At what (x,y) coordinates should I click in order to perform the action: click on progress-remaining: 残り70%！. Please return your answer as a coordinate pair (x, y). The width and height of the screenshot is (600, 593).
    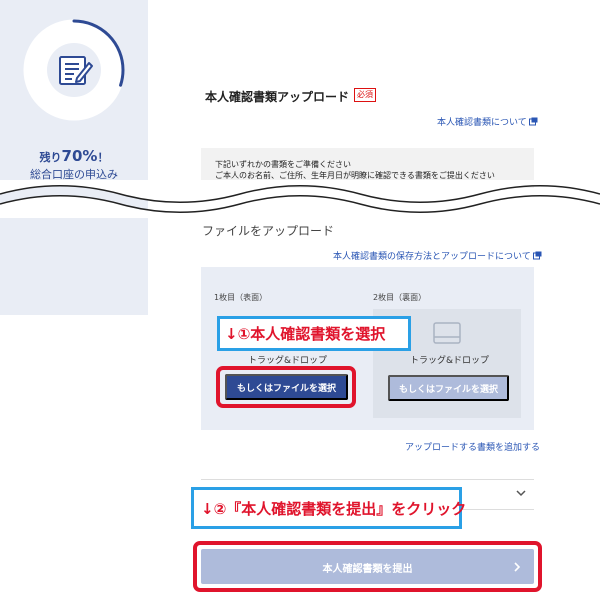
    Looking at the image, I should click on (74, 156).